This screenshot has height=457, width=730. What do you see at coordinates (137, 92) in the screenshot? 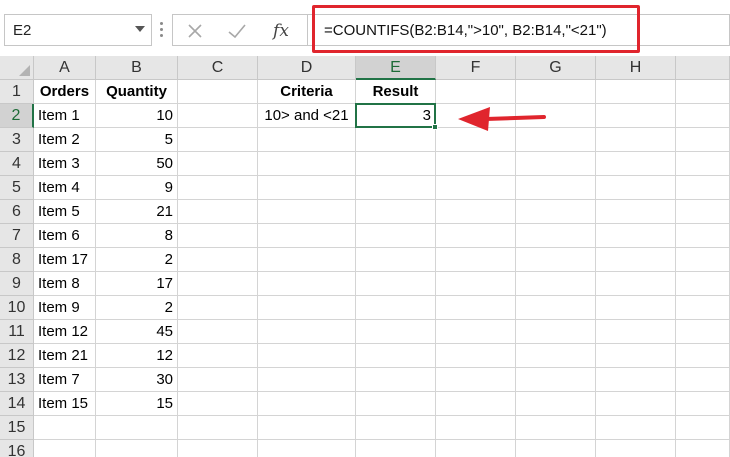
I see `cell-B1: Quantity` at bounding box center [137, 92].